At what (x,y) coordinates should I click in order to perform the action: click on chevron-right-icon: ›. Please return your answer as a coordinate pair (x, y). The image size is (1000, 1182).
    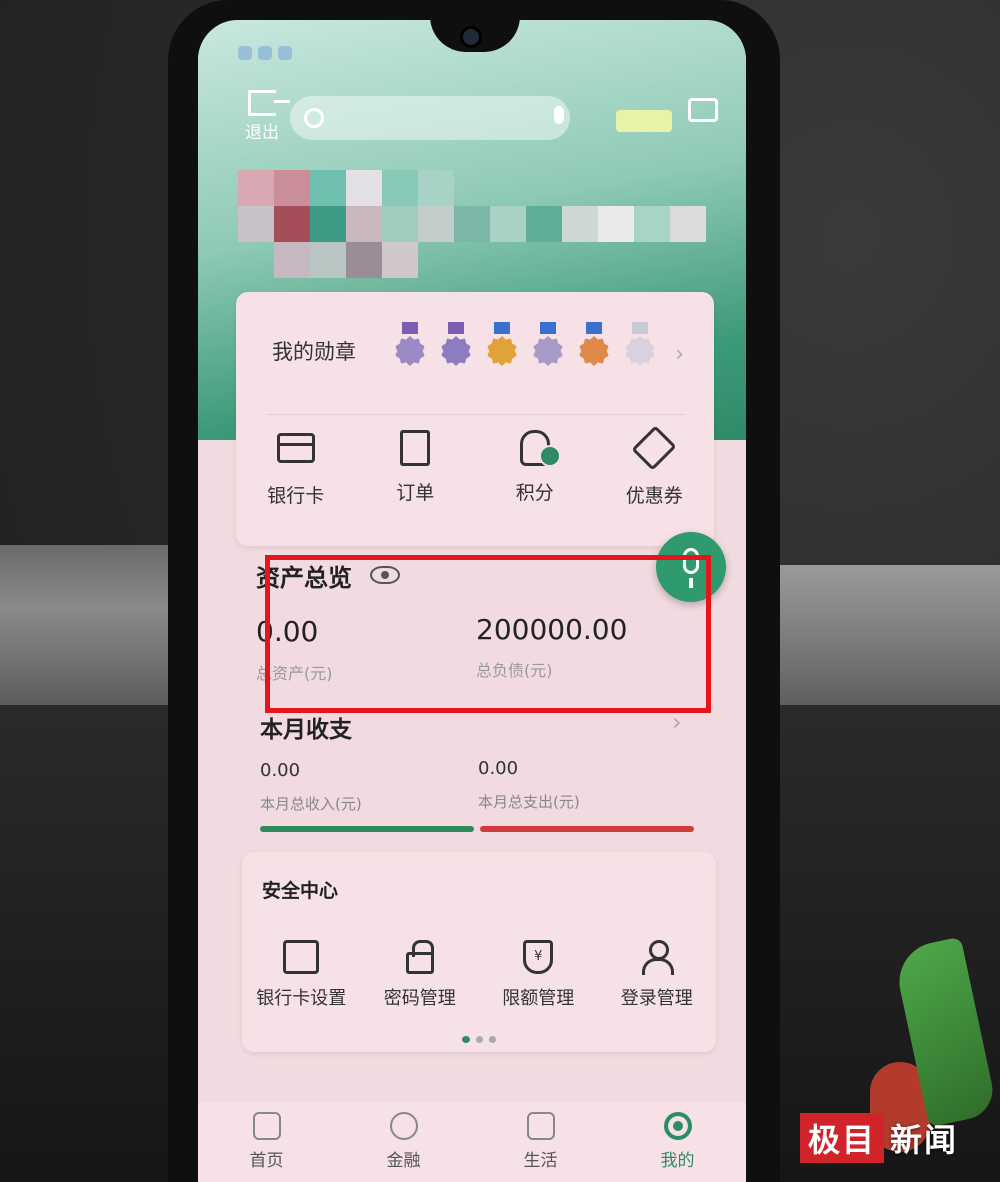
    Looking at the image, I should click on (679, 354).